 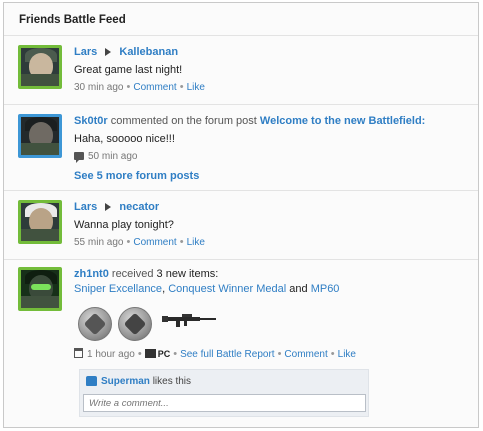 What do you see at coordinates (190, 320) in the screenshot?
I see `mp60-weapon-image` at bounding box center [190, 320].